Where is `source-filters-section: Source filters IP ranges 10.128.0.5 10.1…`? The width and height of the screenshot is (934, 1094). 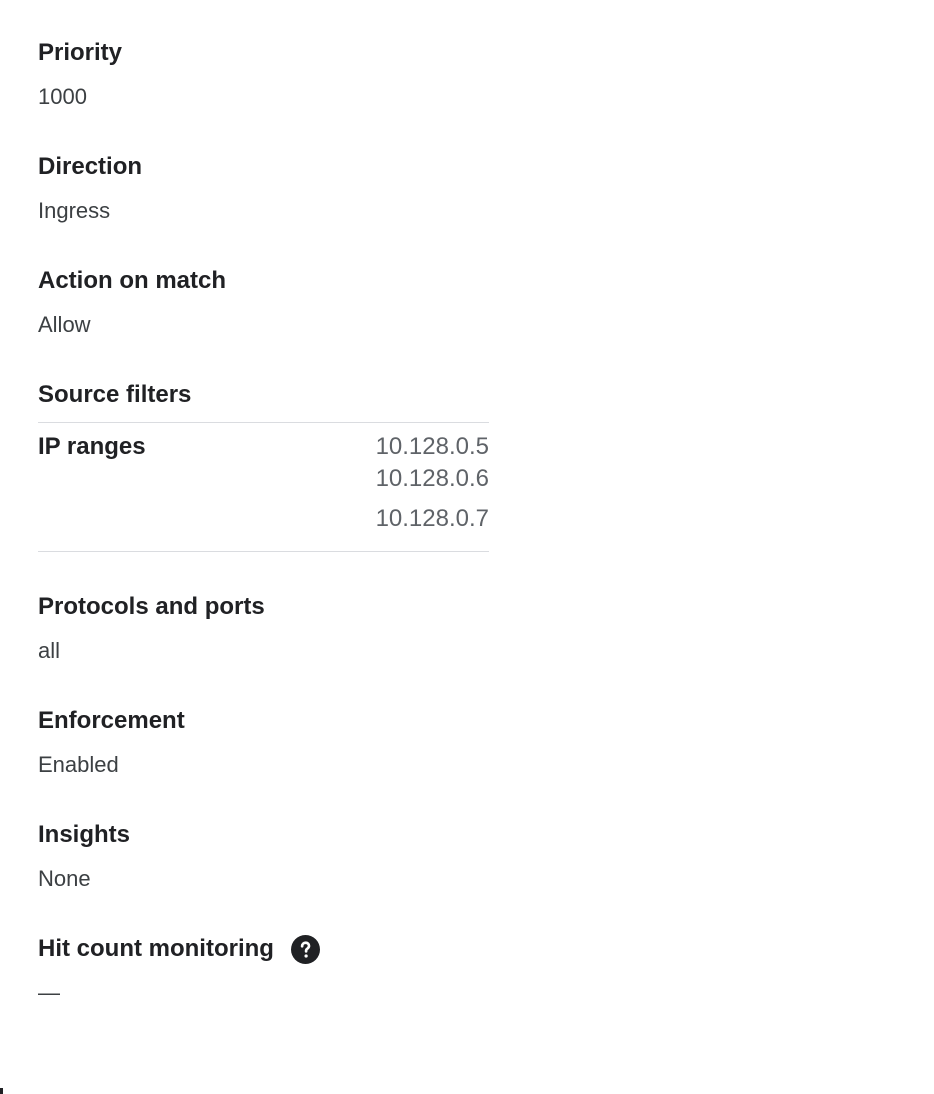
source-filters-section: Source filters IP ranges 10.128.0.5 10.1… is located at coordinates (263, 466).